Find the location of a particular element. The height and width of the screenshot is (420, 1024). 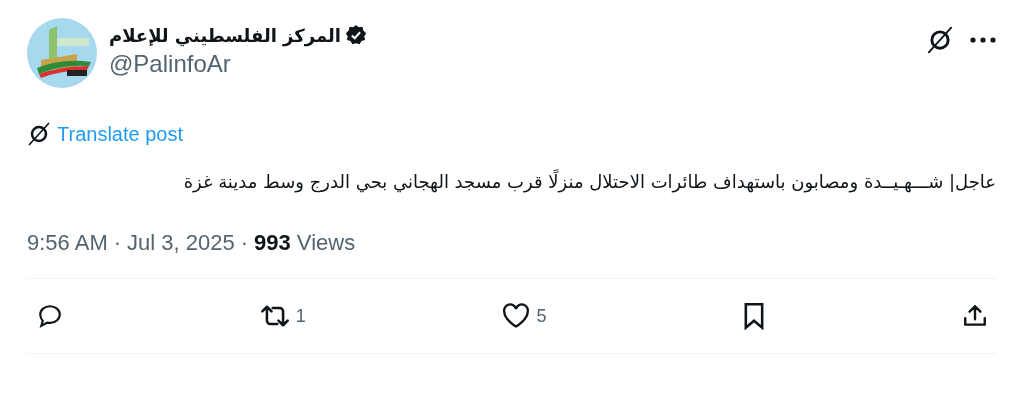

reply-button is located at coordinates (50, 316).